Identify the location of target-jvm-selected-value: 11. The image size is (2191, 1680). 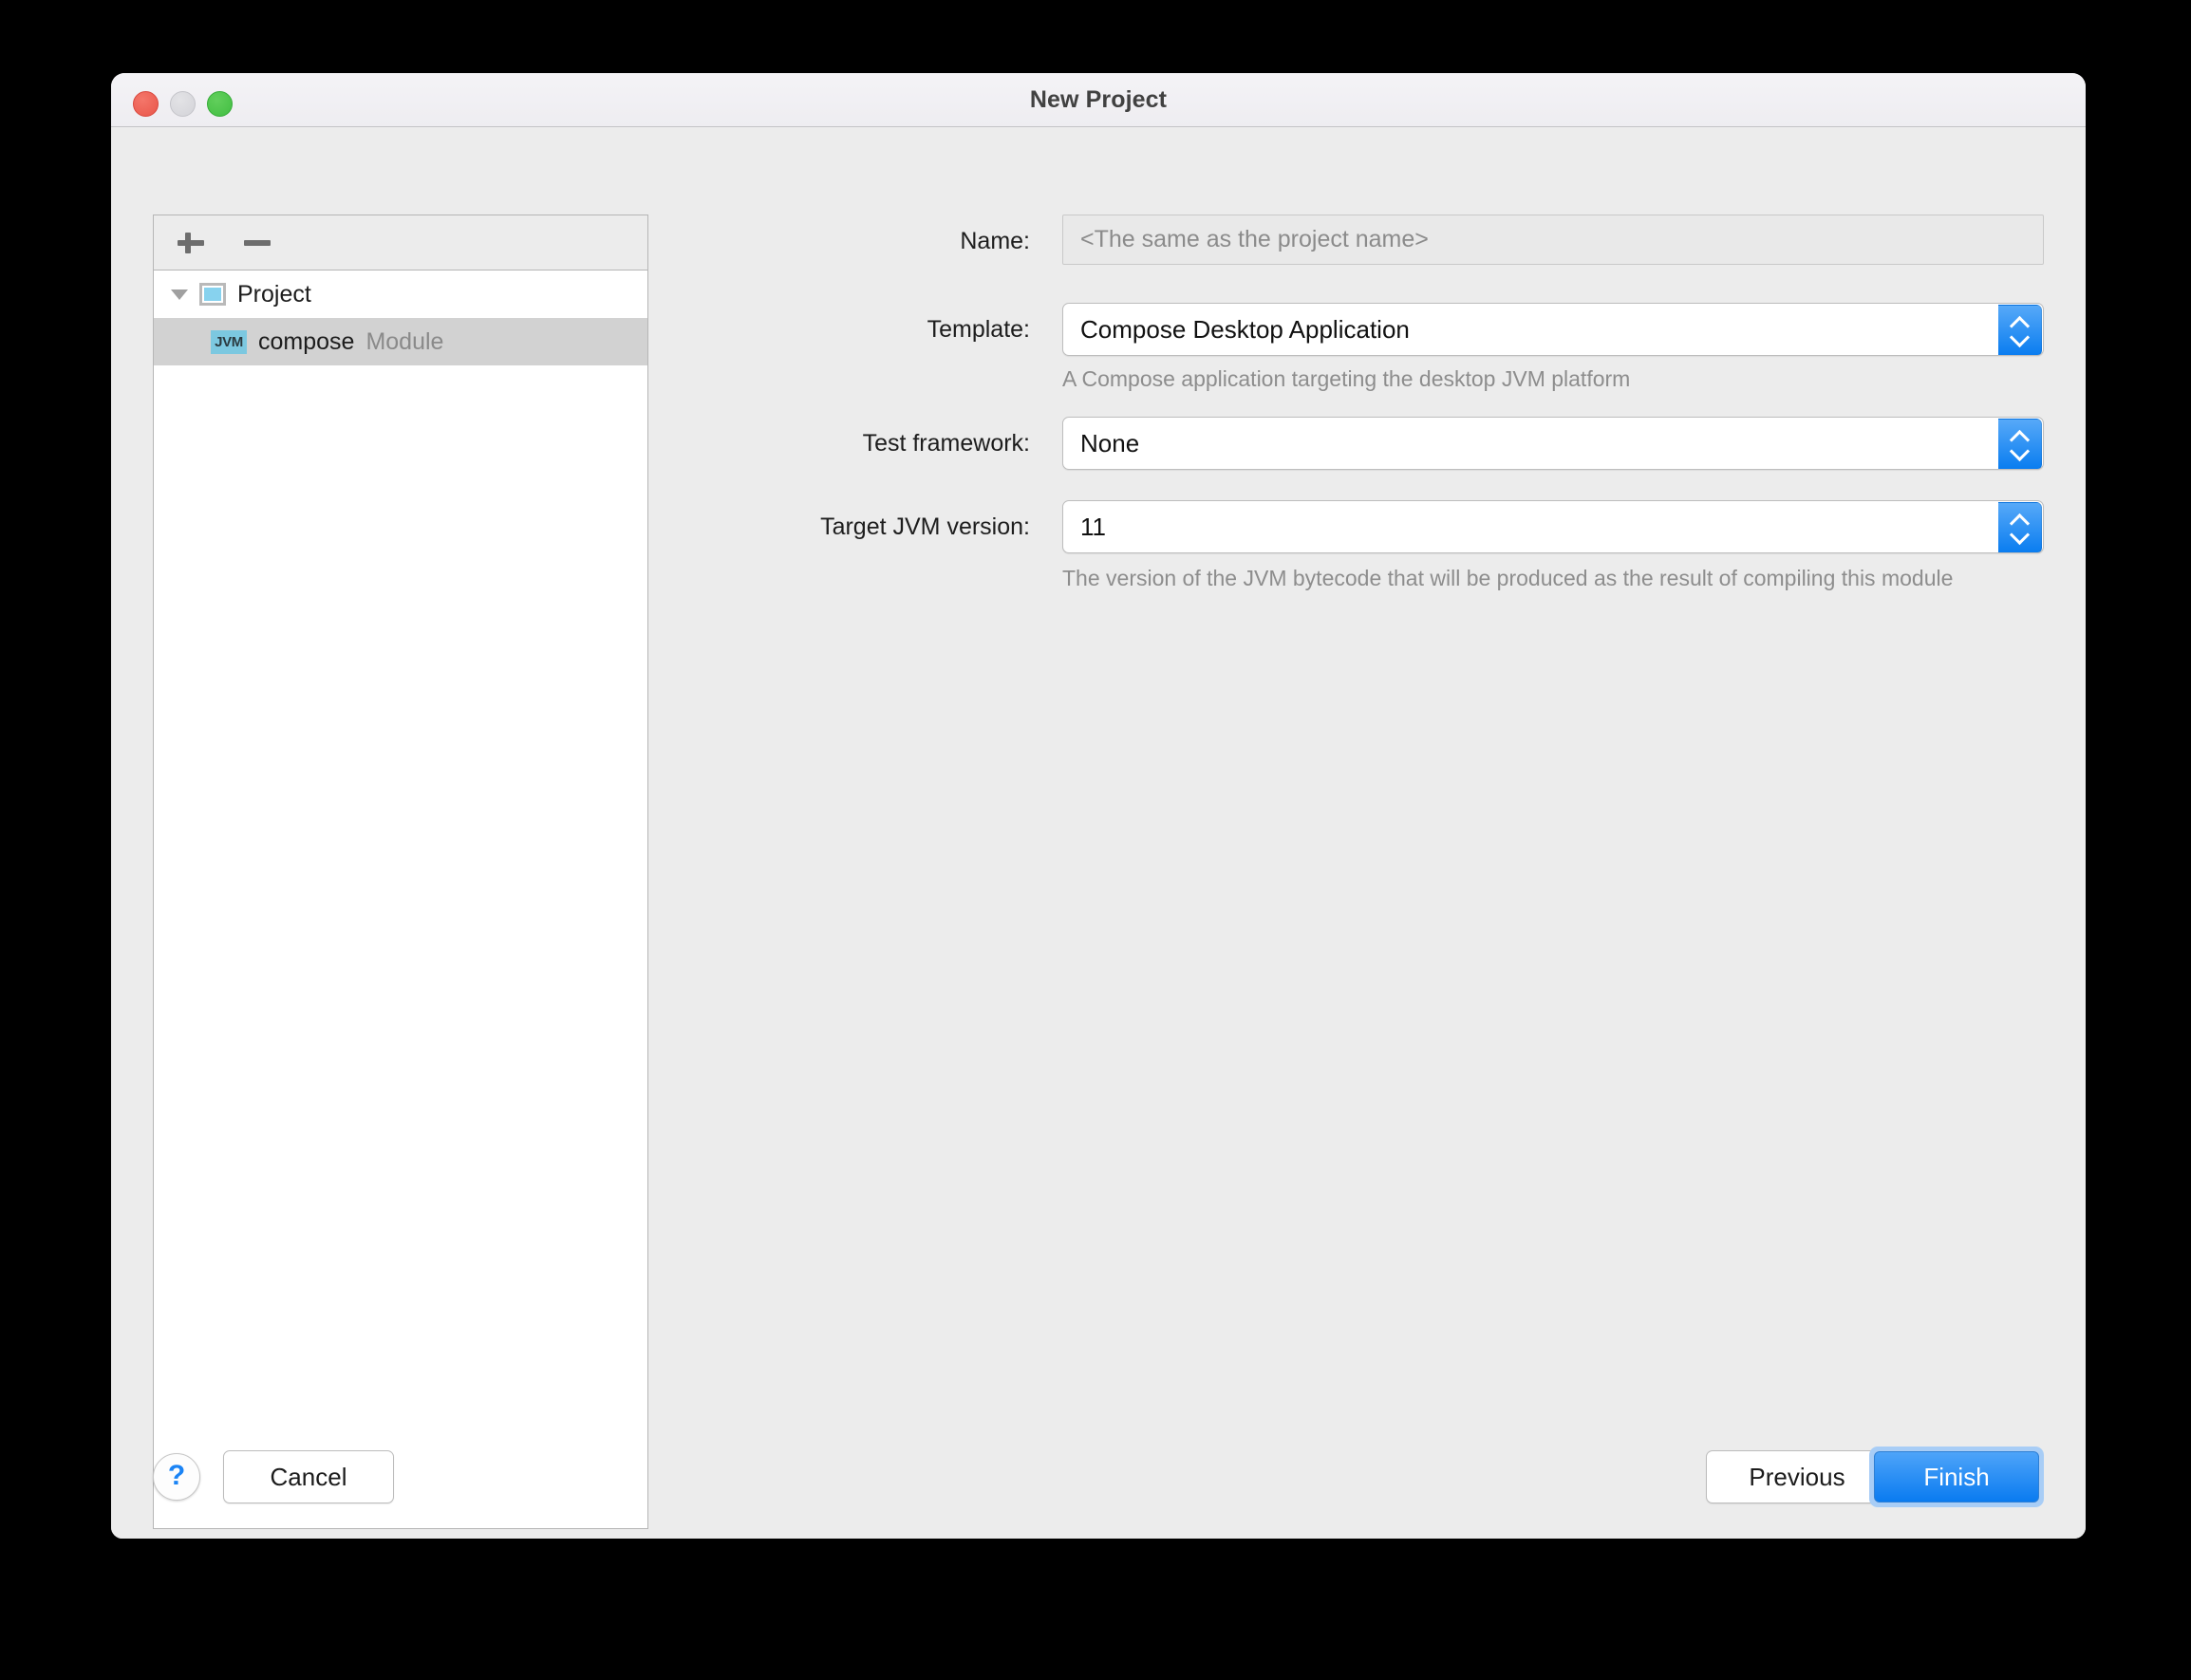
(1093, 527).